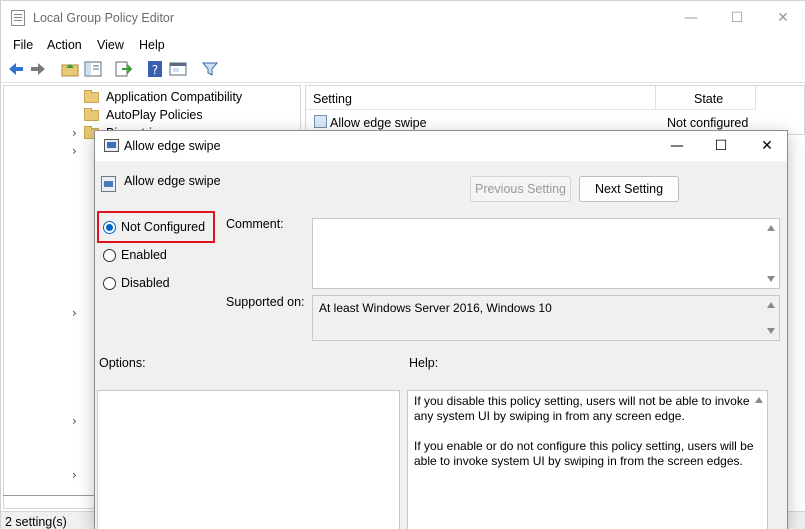 This screenshot has width=806, height=529. I want to click on radio-label: Enabled, so click(144, 255).